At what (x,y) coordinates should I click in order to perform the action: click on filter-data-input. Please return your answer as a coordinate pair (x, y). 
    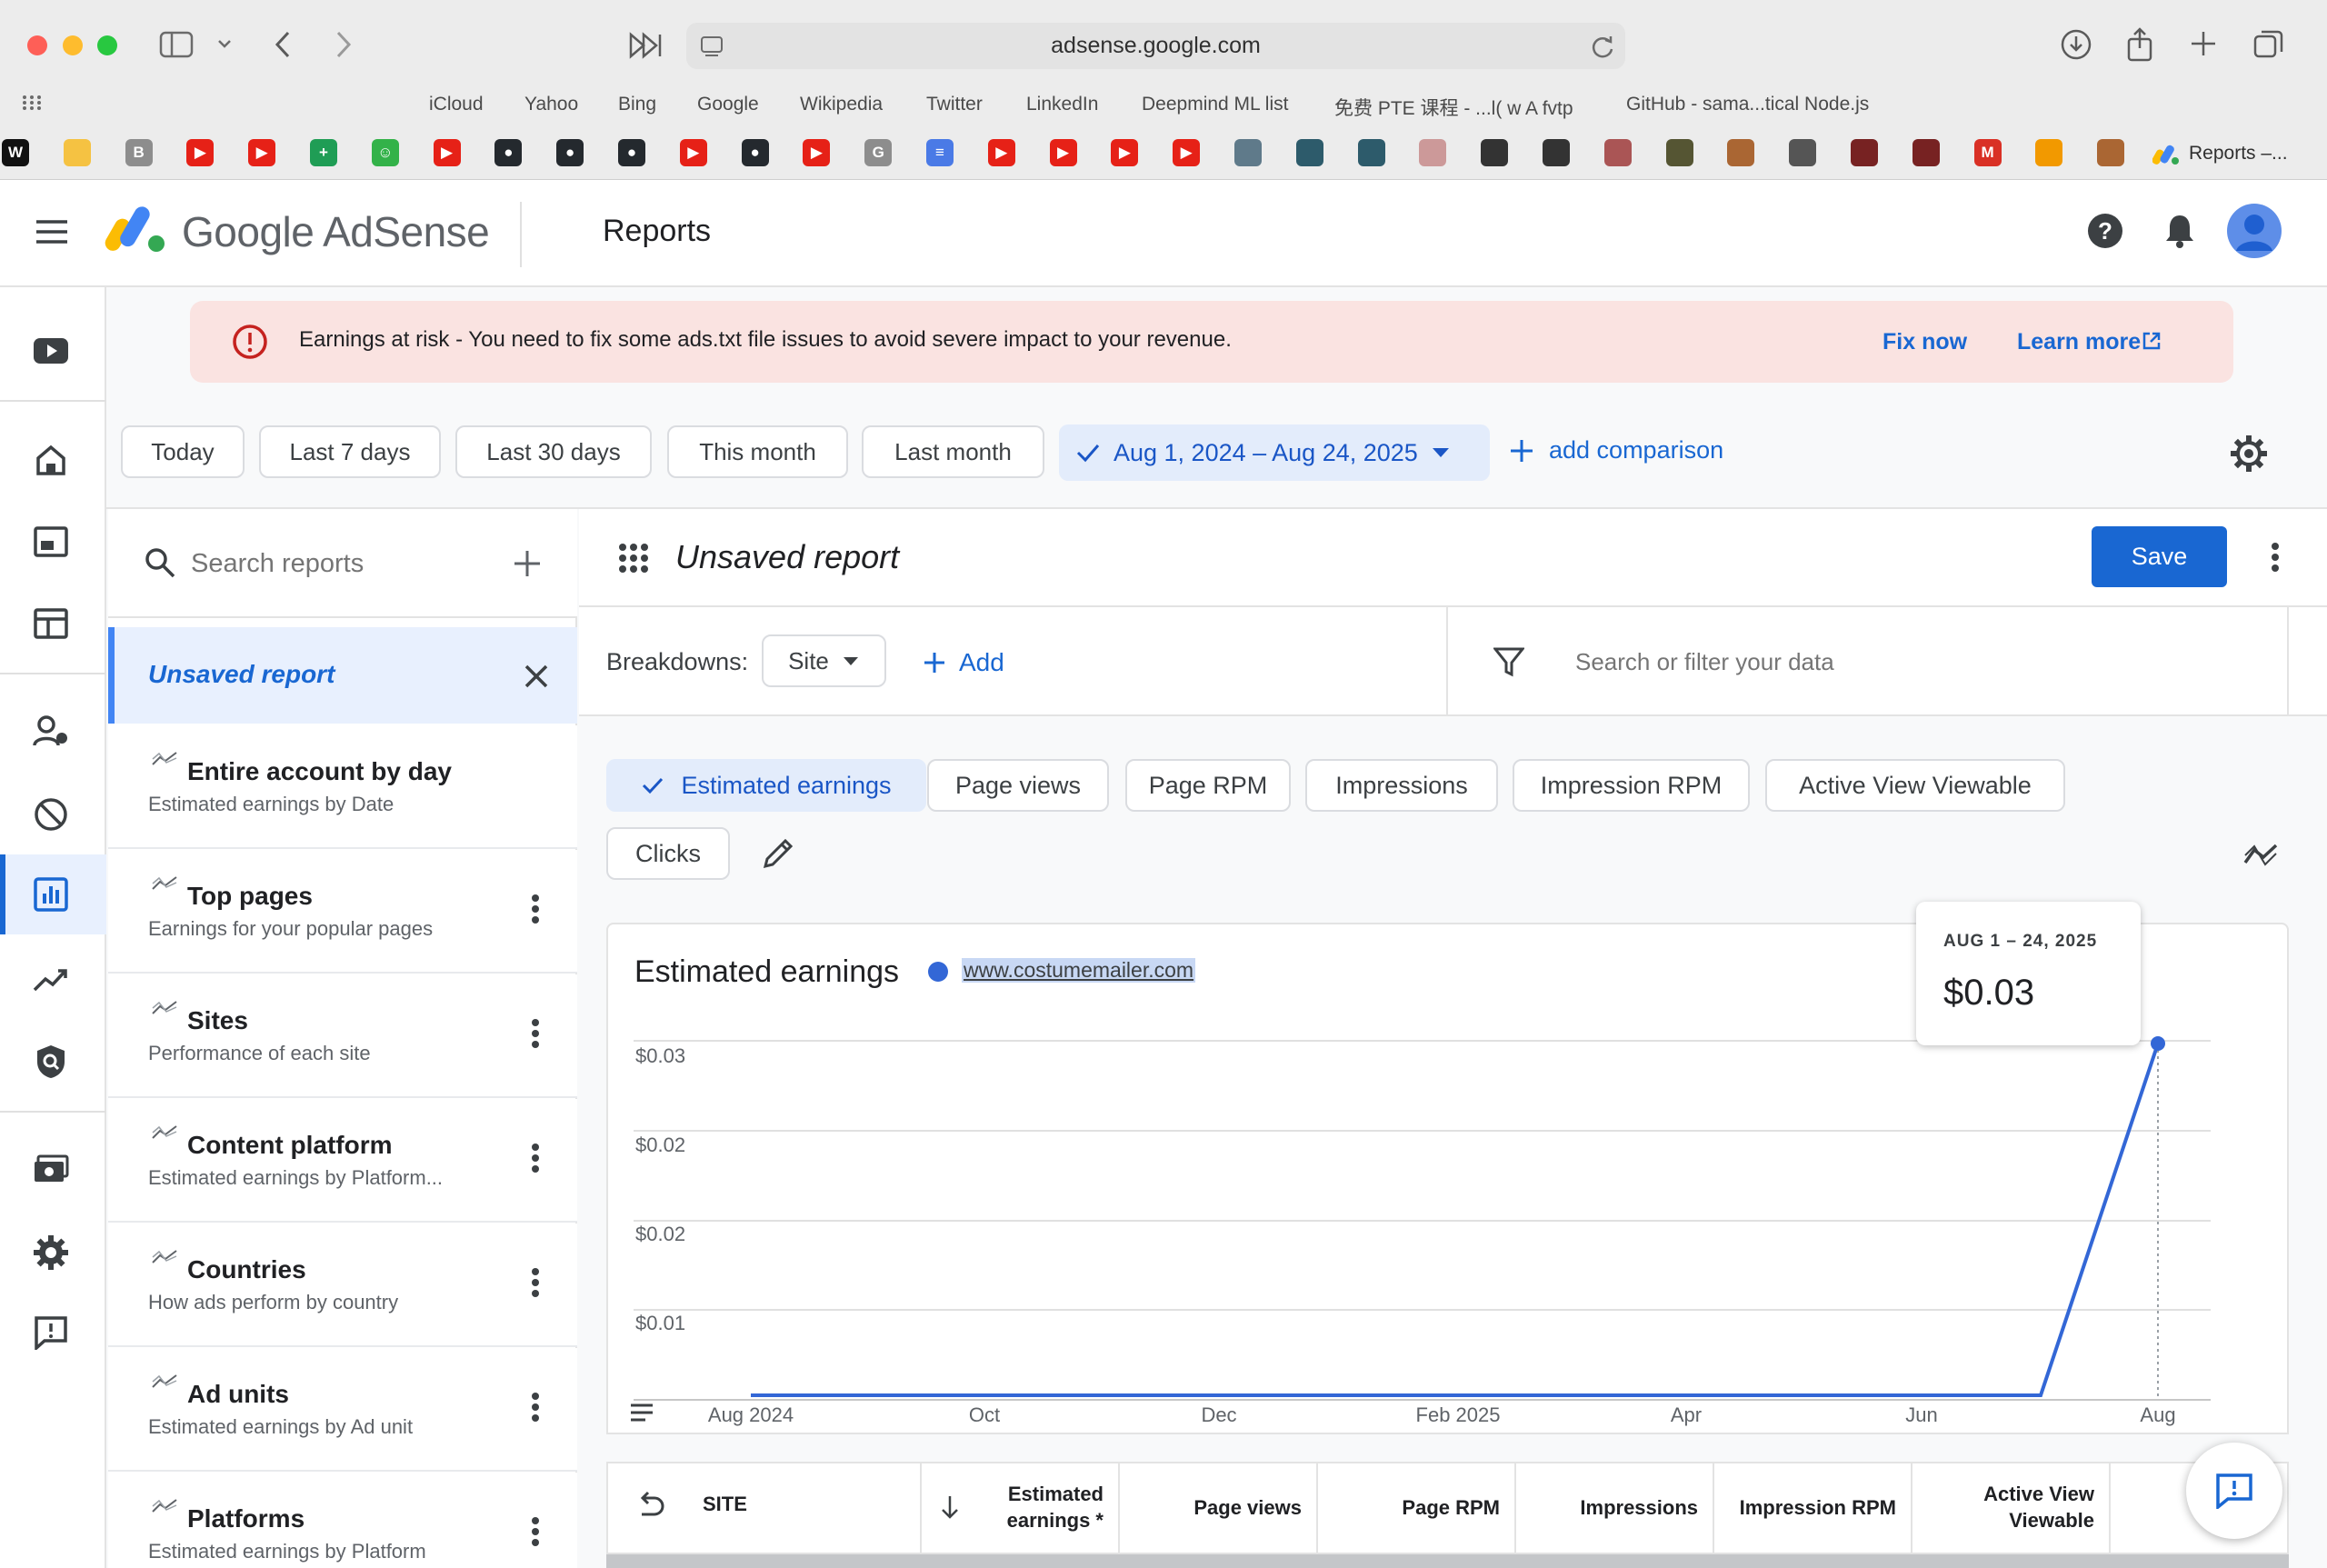
    Looking at the image, I should click on (1894, 662).